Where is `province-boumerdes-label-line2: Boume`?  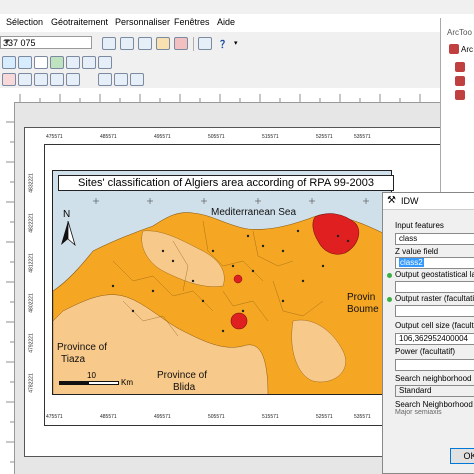 province-boumerdes-label-line2: Boume is located at coordinates (363, 309).